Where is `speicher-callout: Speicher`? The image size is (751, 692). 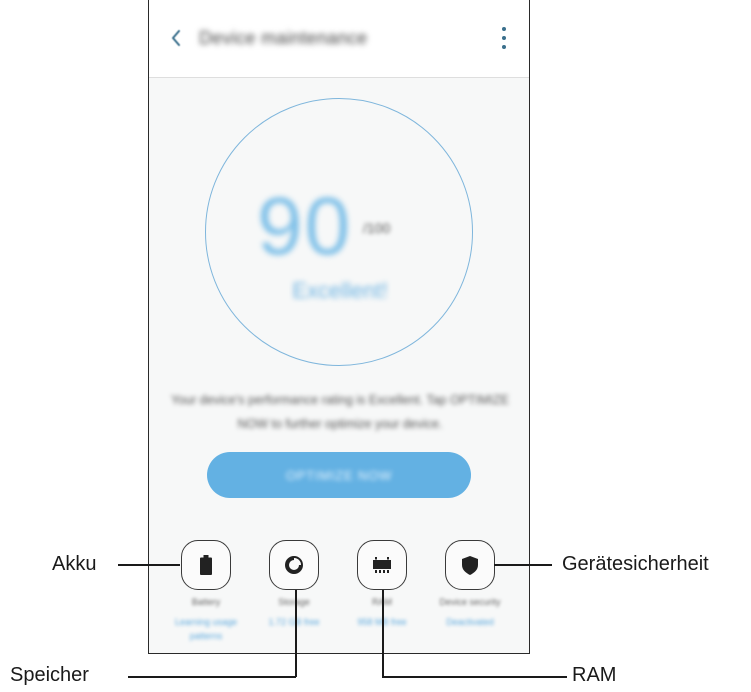
speicher-callout: Speicher is located at coordinates (49, 675).